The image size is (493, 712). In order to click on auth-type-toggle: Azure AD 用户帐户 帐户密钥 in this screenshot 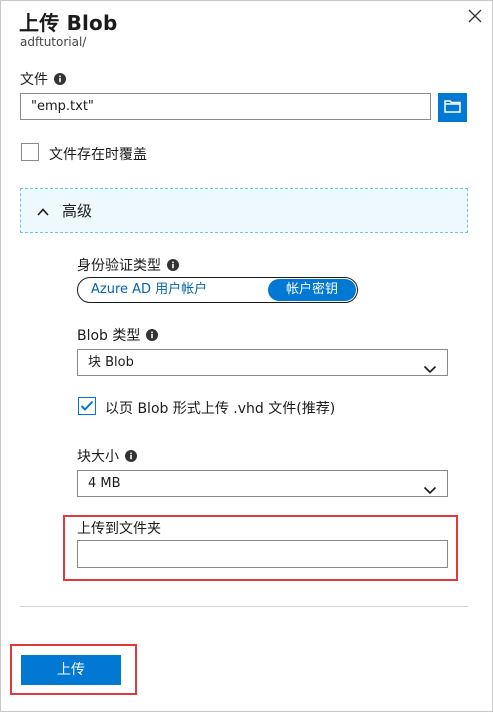, I will do `click(217, 290)`.